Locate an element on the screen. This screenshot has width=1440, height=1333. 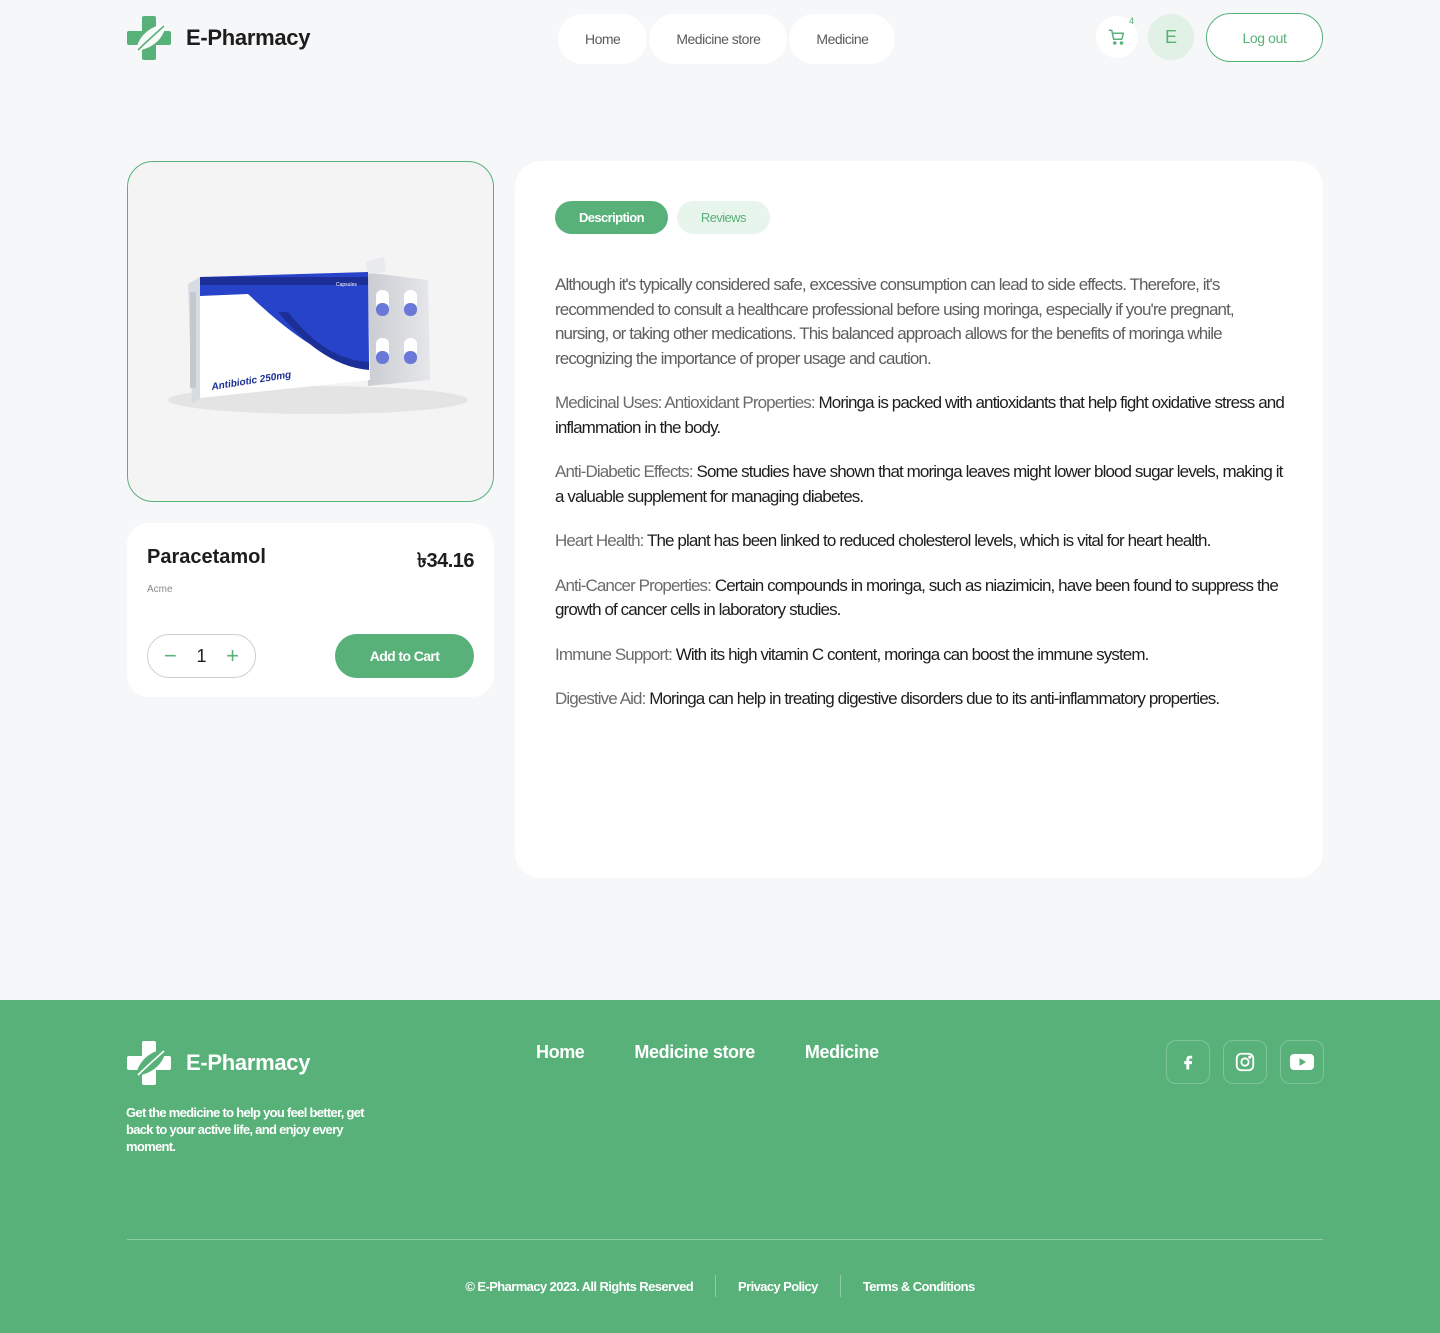
quantity-stepper: − 1 + is located at coordinates (201, 656).